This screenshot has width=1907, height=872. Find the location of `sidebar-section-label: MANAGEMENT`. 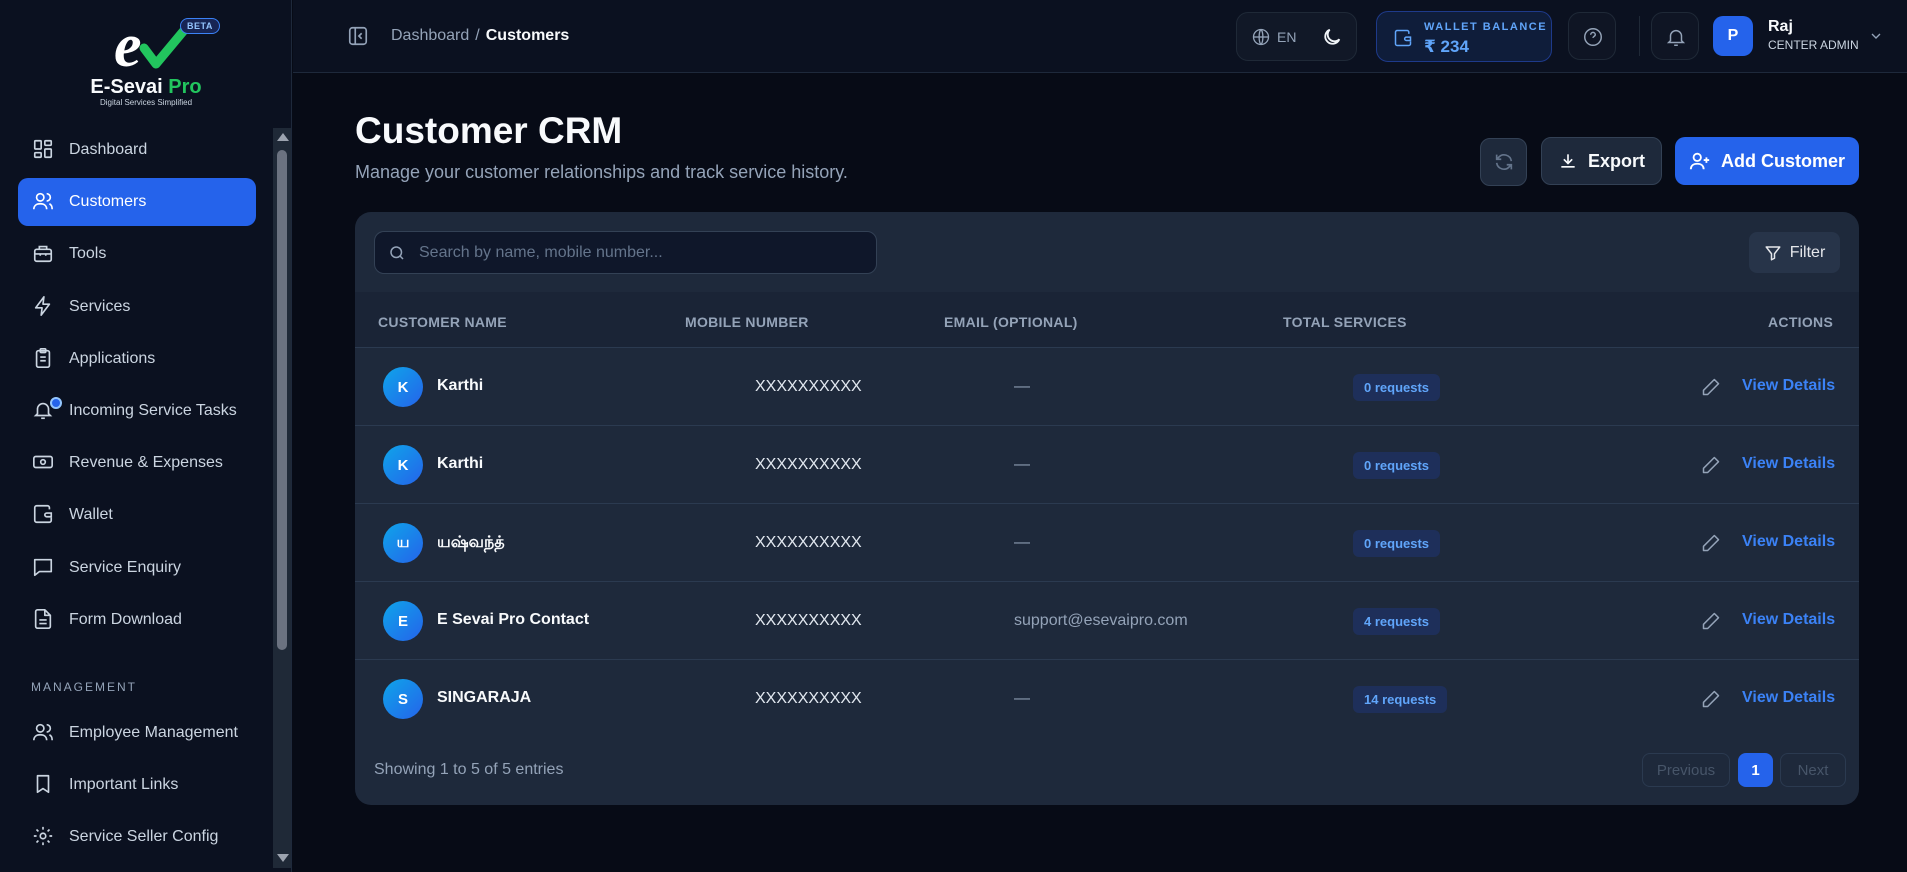

sidebar-section-label: MANAGEMENT is located at coordinates (84, 687).